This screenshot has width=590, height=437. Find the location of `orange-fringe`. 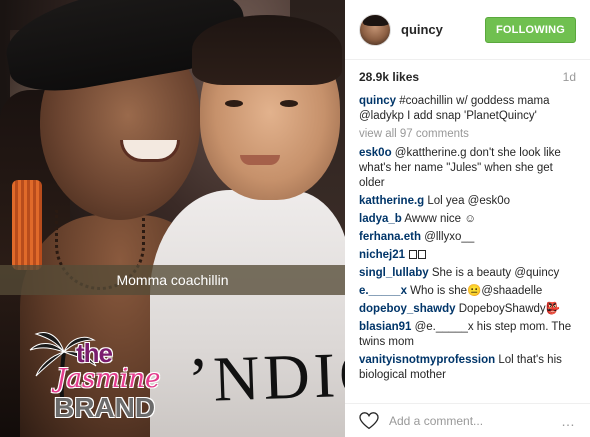

orange-fringe is located at coordinates (27, 225).